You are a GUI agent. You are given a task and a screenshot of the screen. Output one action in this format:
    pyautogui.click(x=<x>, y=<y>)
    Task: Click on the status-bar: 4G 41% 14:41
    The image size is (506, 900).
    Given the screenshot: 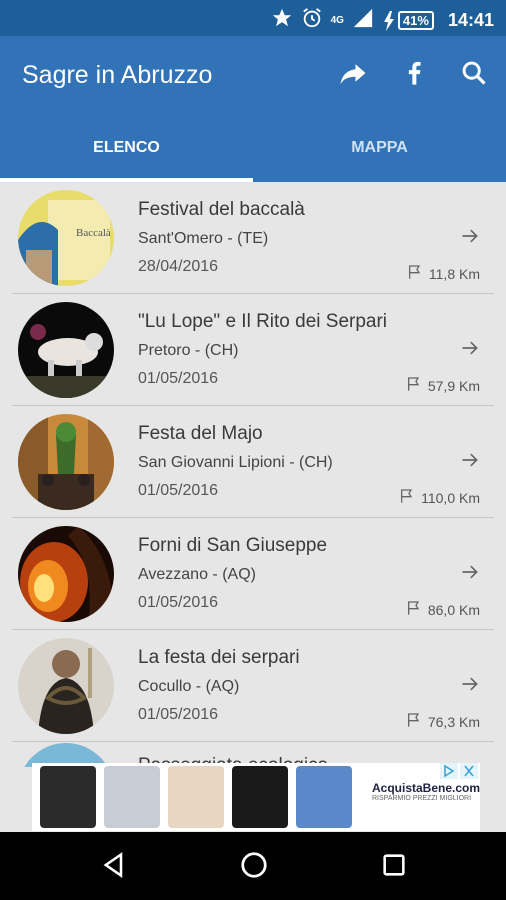 What is the action you would take?
    pyautogui.click(x=253, y=18)
    